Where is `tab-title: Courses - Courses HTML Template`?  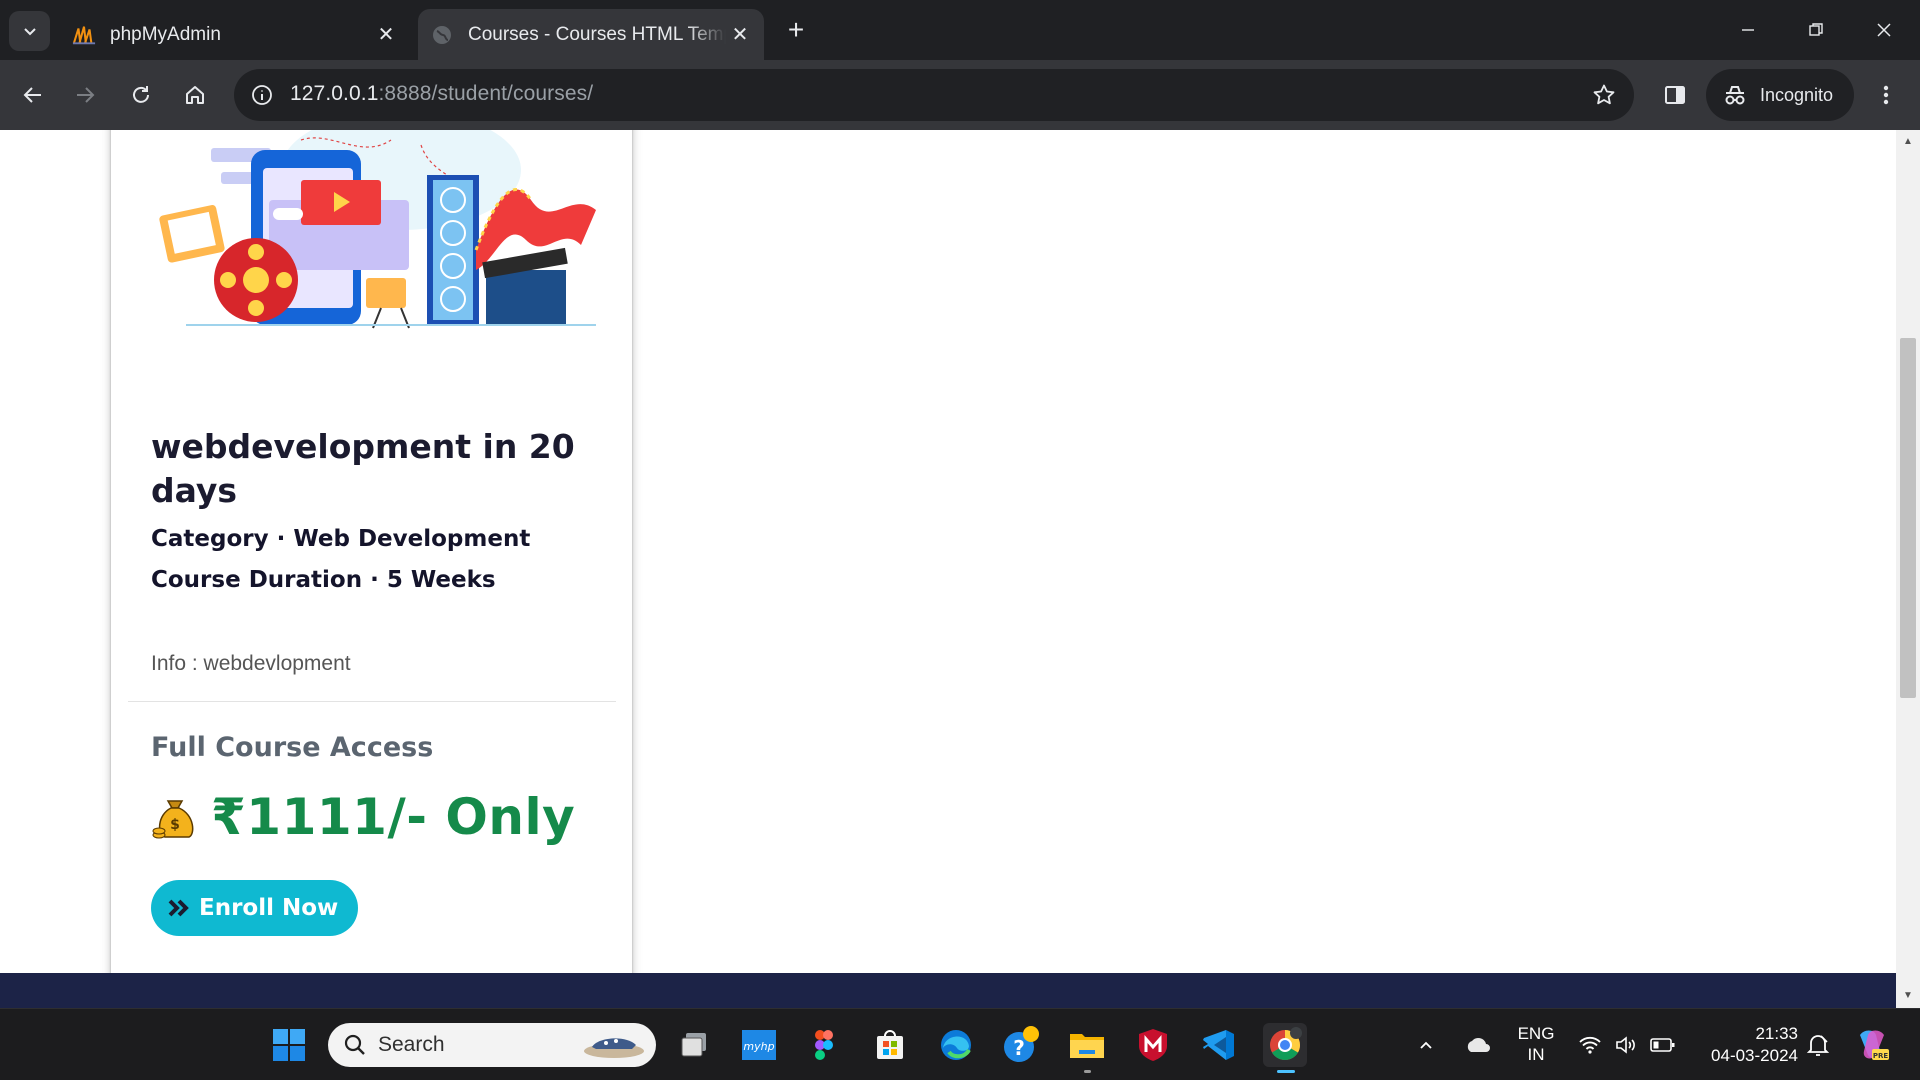
tab-title: Courses - Courses HTML Template is located at coordinates (597, 34).